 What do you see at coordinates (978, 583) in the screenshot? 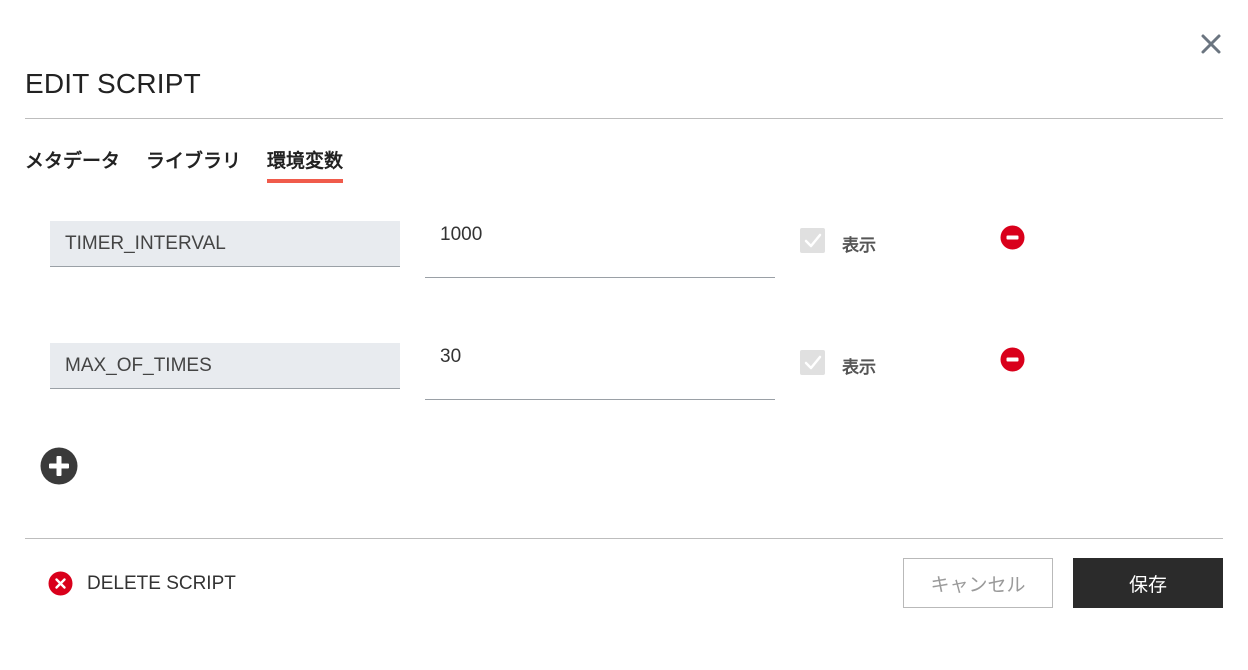
I see `cancel-button: キャンセル` at bounding box center [978, 583].